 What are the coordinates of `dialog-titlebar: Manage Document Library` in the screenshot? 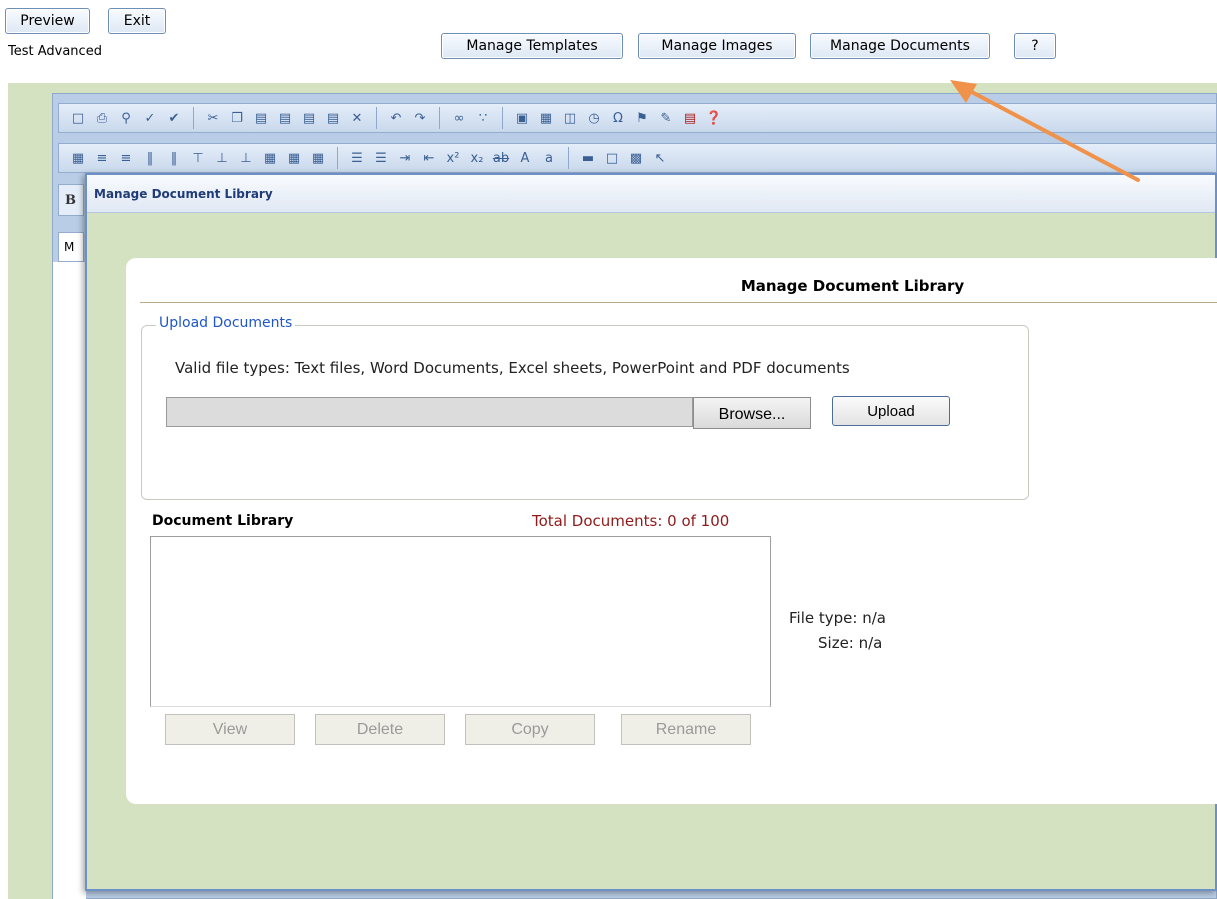 It's located at (651, 194).